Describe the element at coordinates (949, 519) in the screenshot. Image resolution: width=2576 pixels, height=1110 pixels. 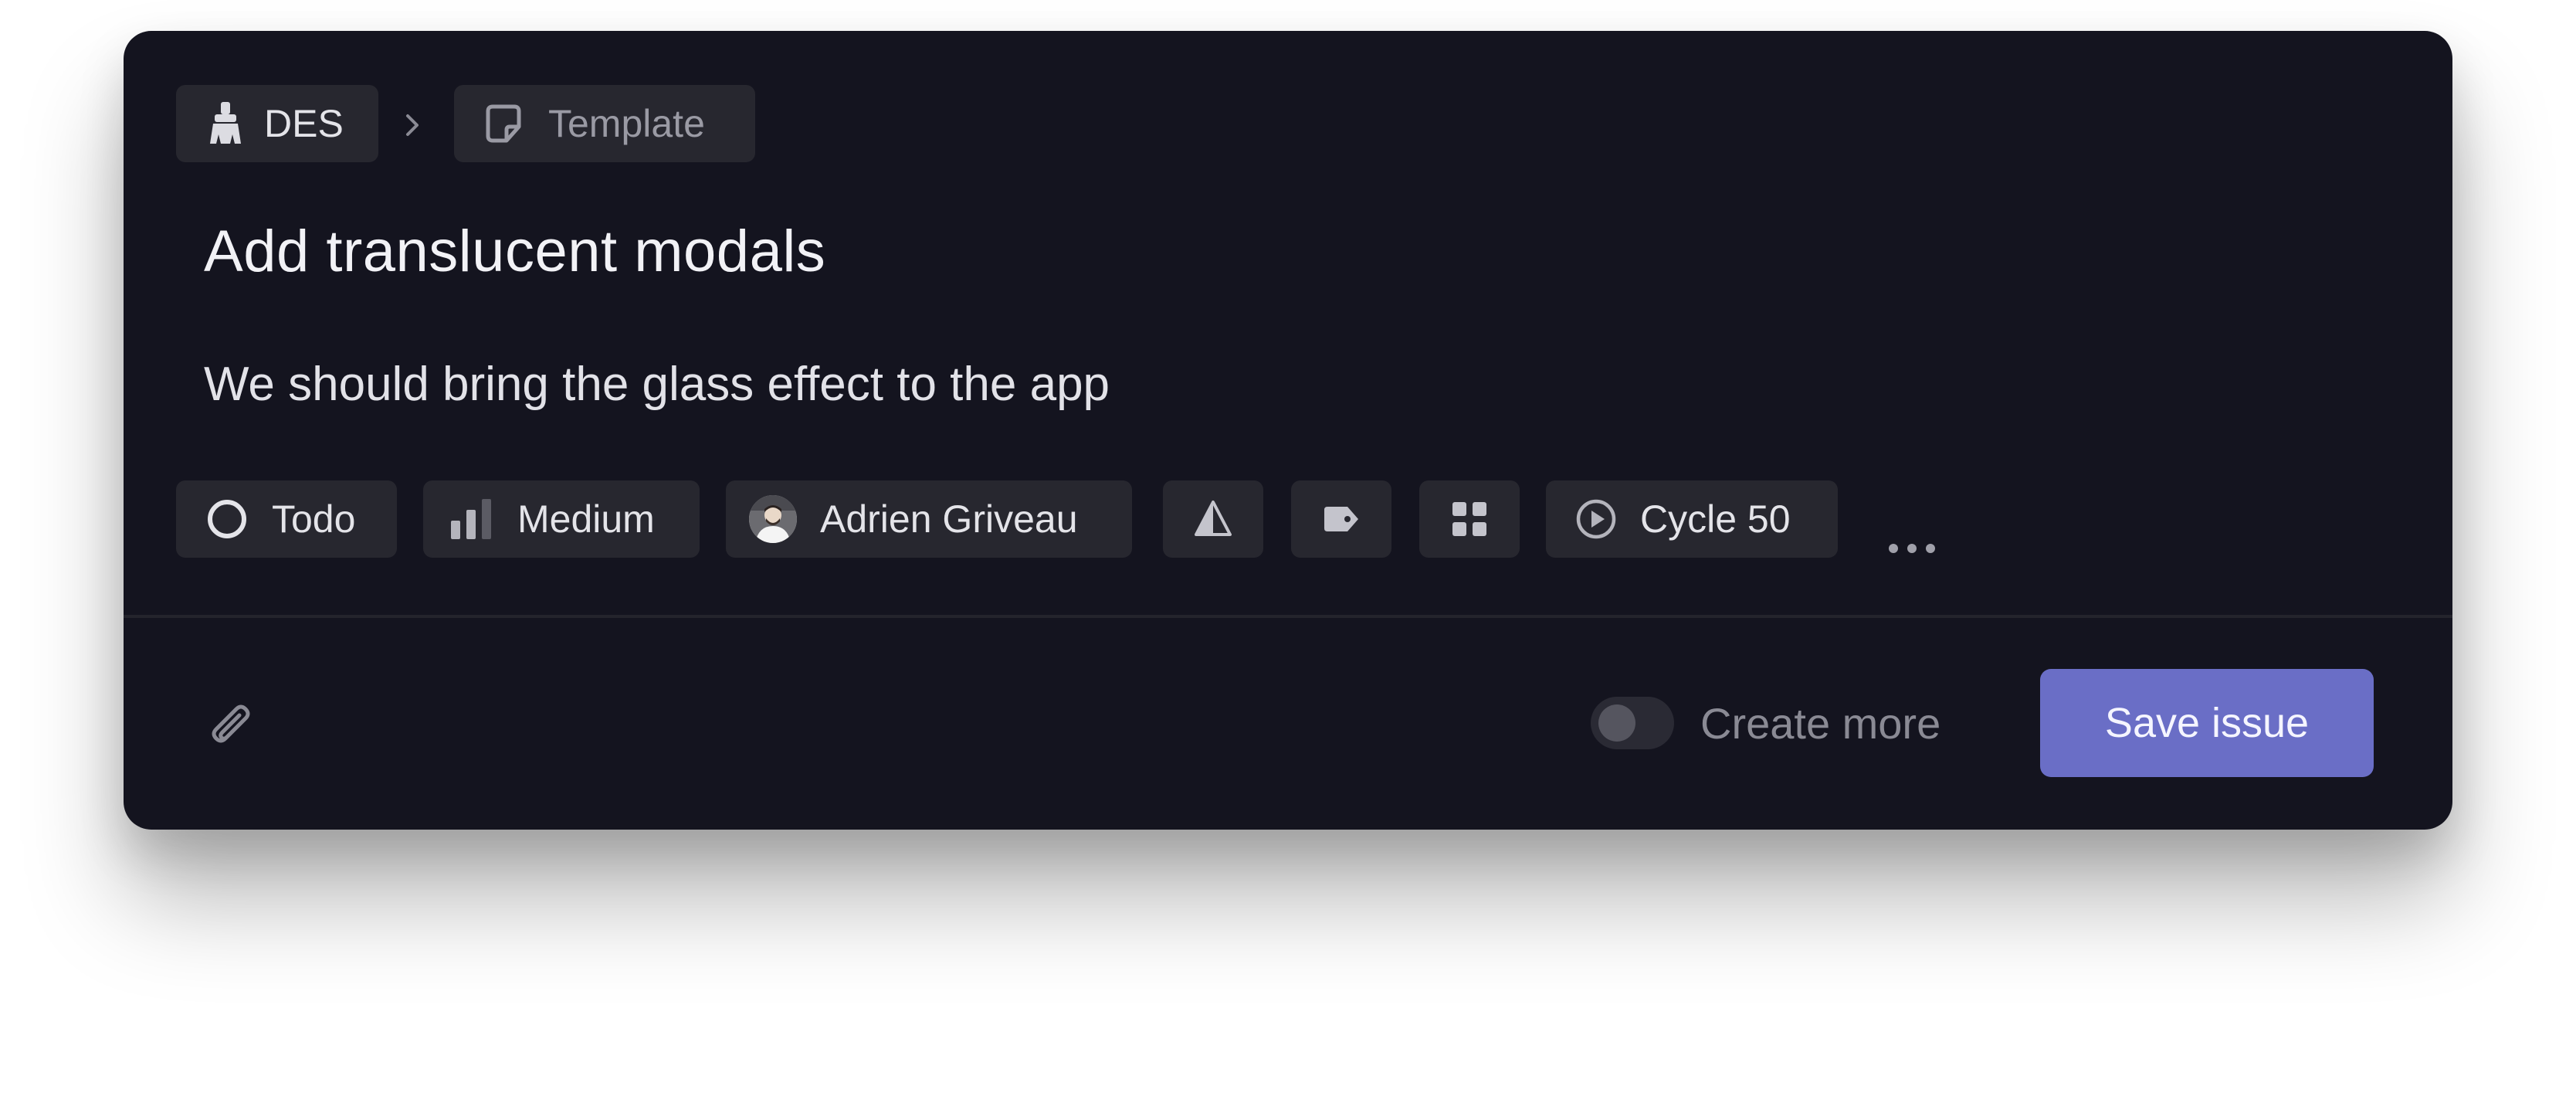
I see `assignee-label: Adrien Griveau` at that location.